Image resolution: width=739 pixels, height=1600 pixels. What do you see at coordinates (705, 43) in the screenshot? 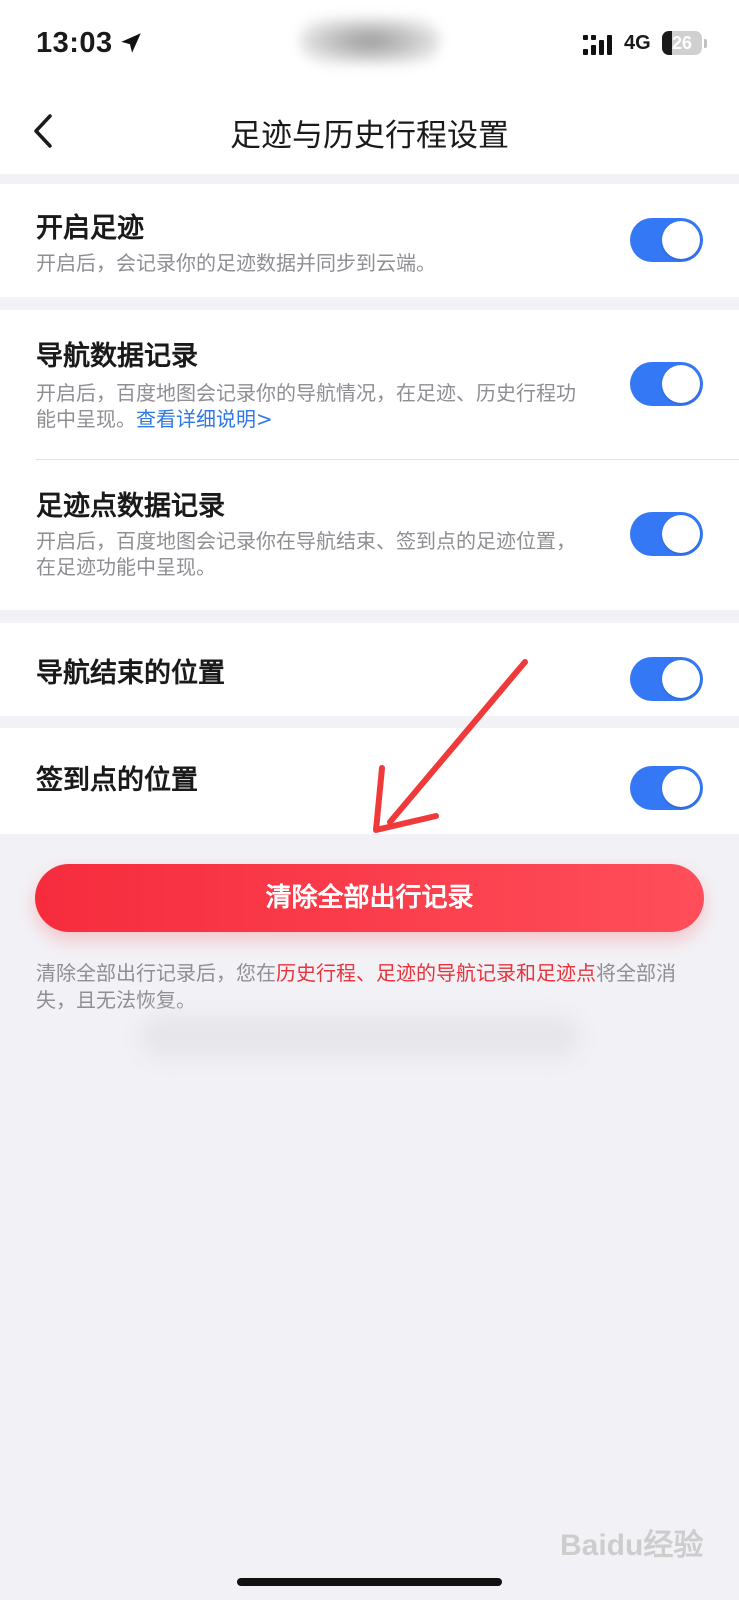
I see `battery-cap` at bounding box center [705, 43].